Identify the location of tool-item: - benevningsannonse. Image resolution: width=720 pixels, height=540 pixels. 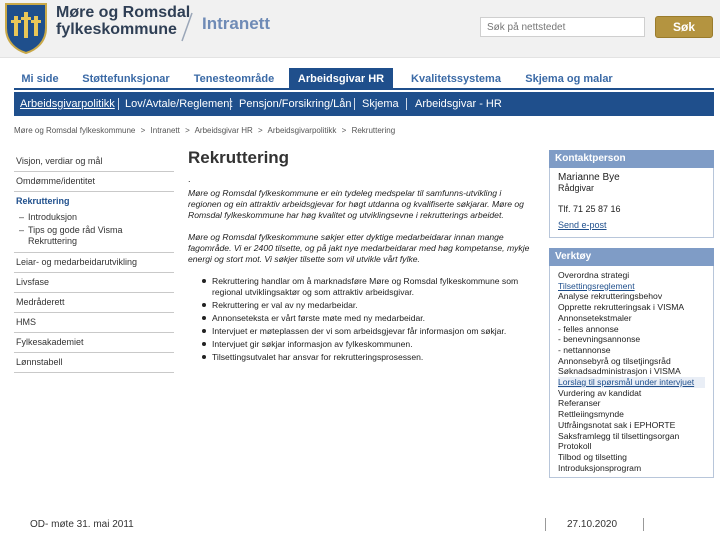
(631, 339).